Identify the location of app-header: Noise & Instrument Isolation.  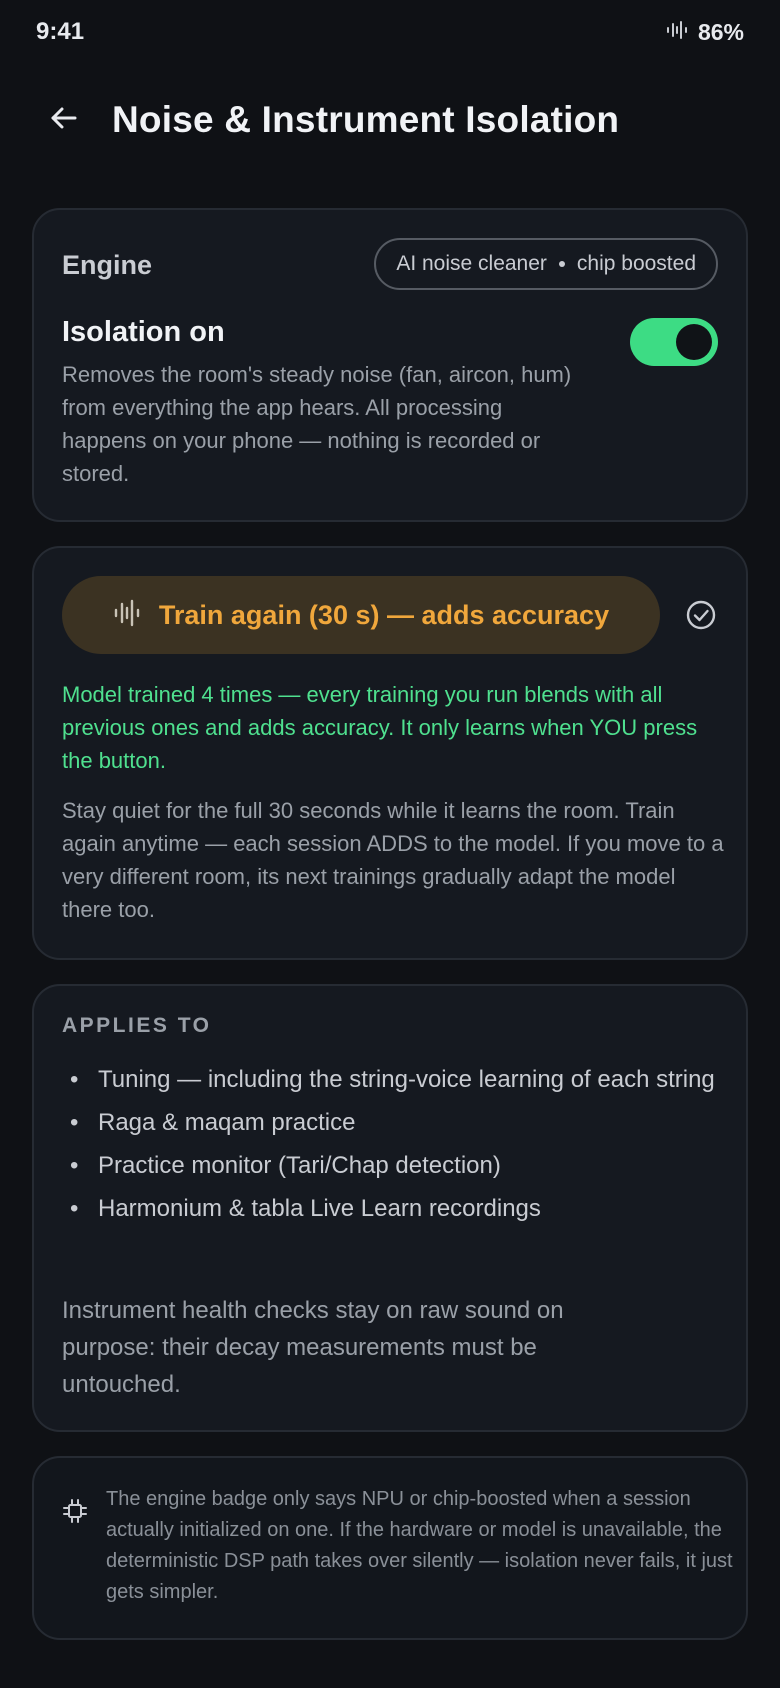
(390, 120).